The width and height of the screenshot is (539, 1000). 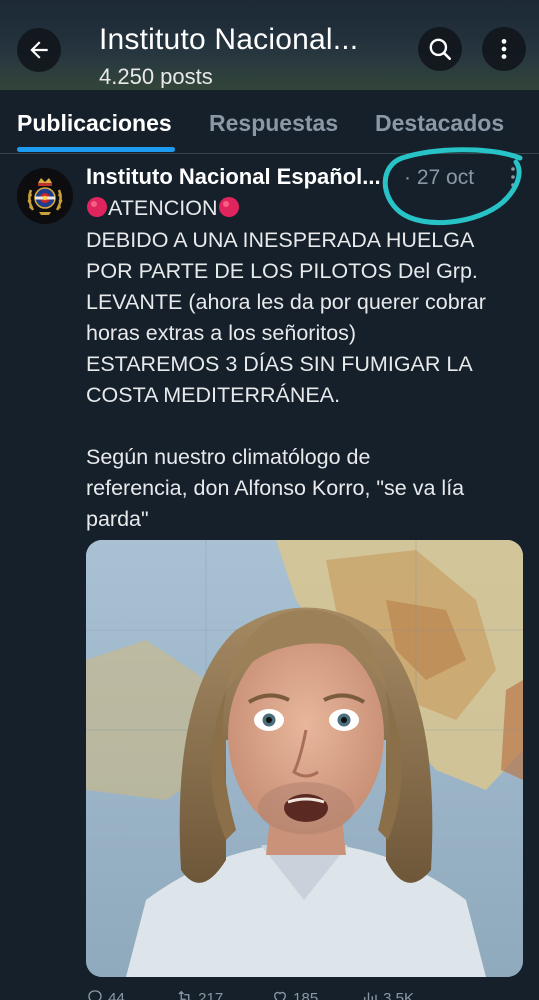 What do you see at coordinates (286, 302) in the screenshot?
I see `post-text-line: LEVANTE (ahora les da por querer cobrar` at bounding box center [286, 302].